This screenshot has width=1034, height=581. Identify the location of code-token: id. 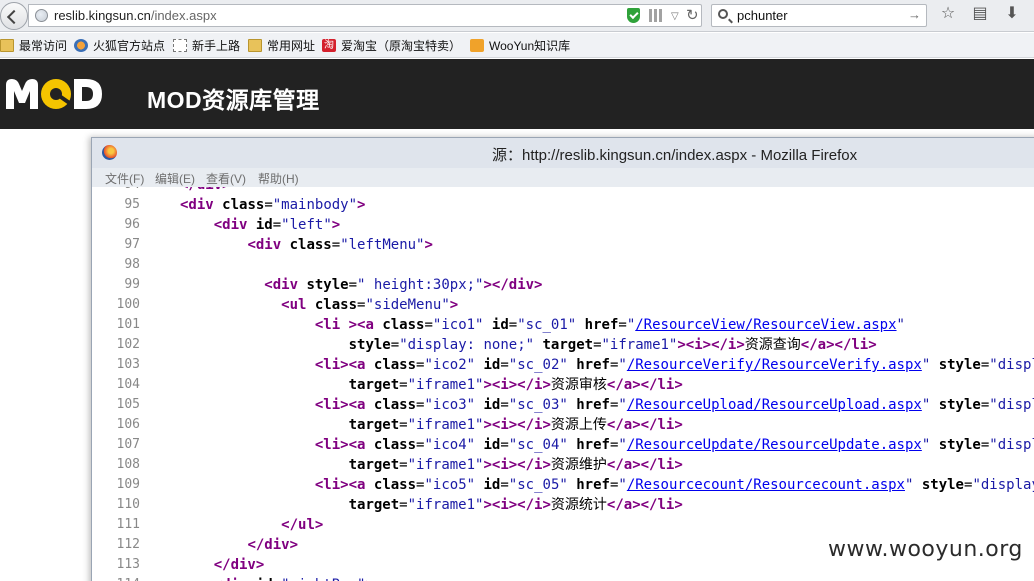
(492, 365).